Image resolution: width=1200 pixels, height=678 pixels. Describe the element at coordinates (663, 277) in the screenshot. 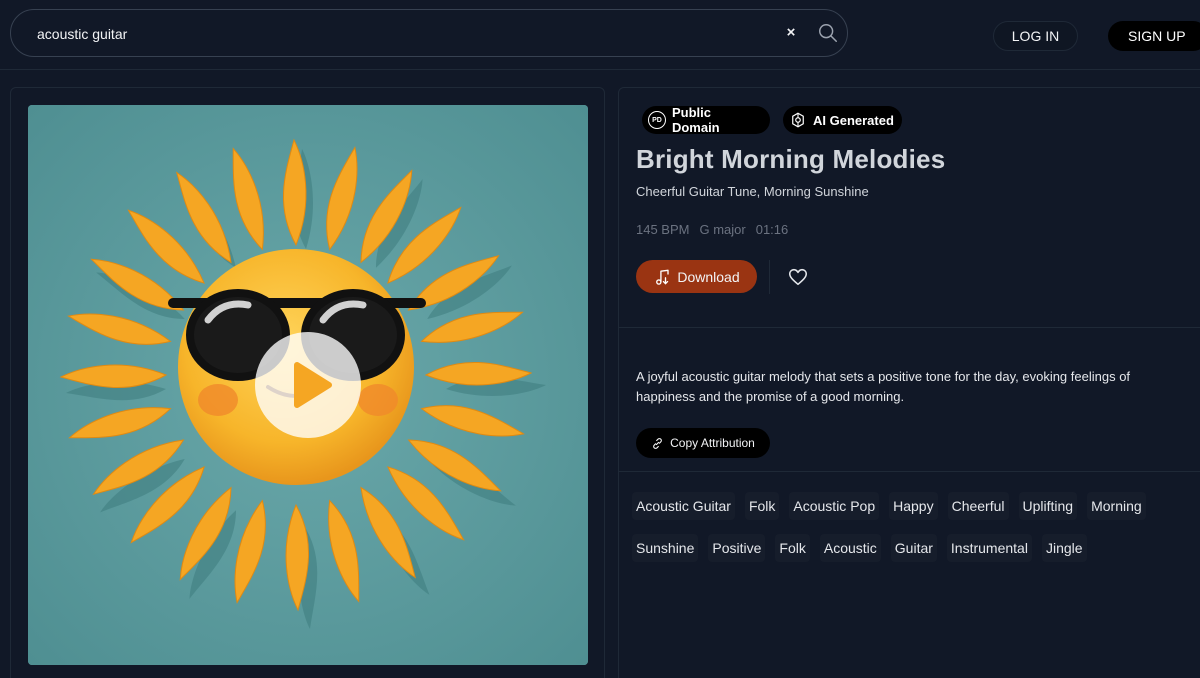

I see `music-download-icon` at that location.